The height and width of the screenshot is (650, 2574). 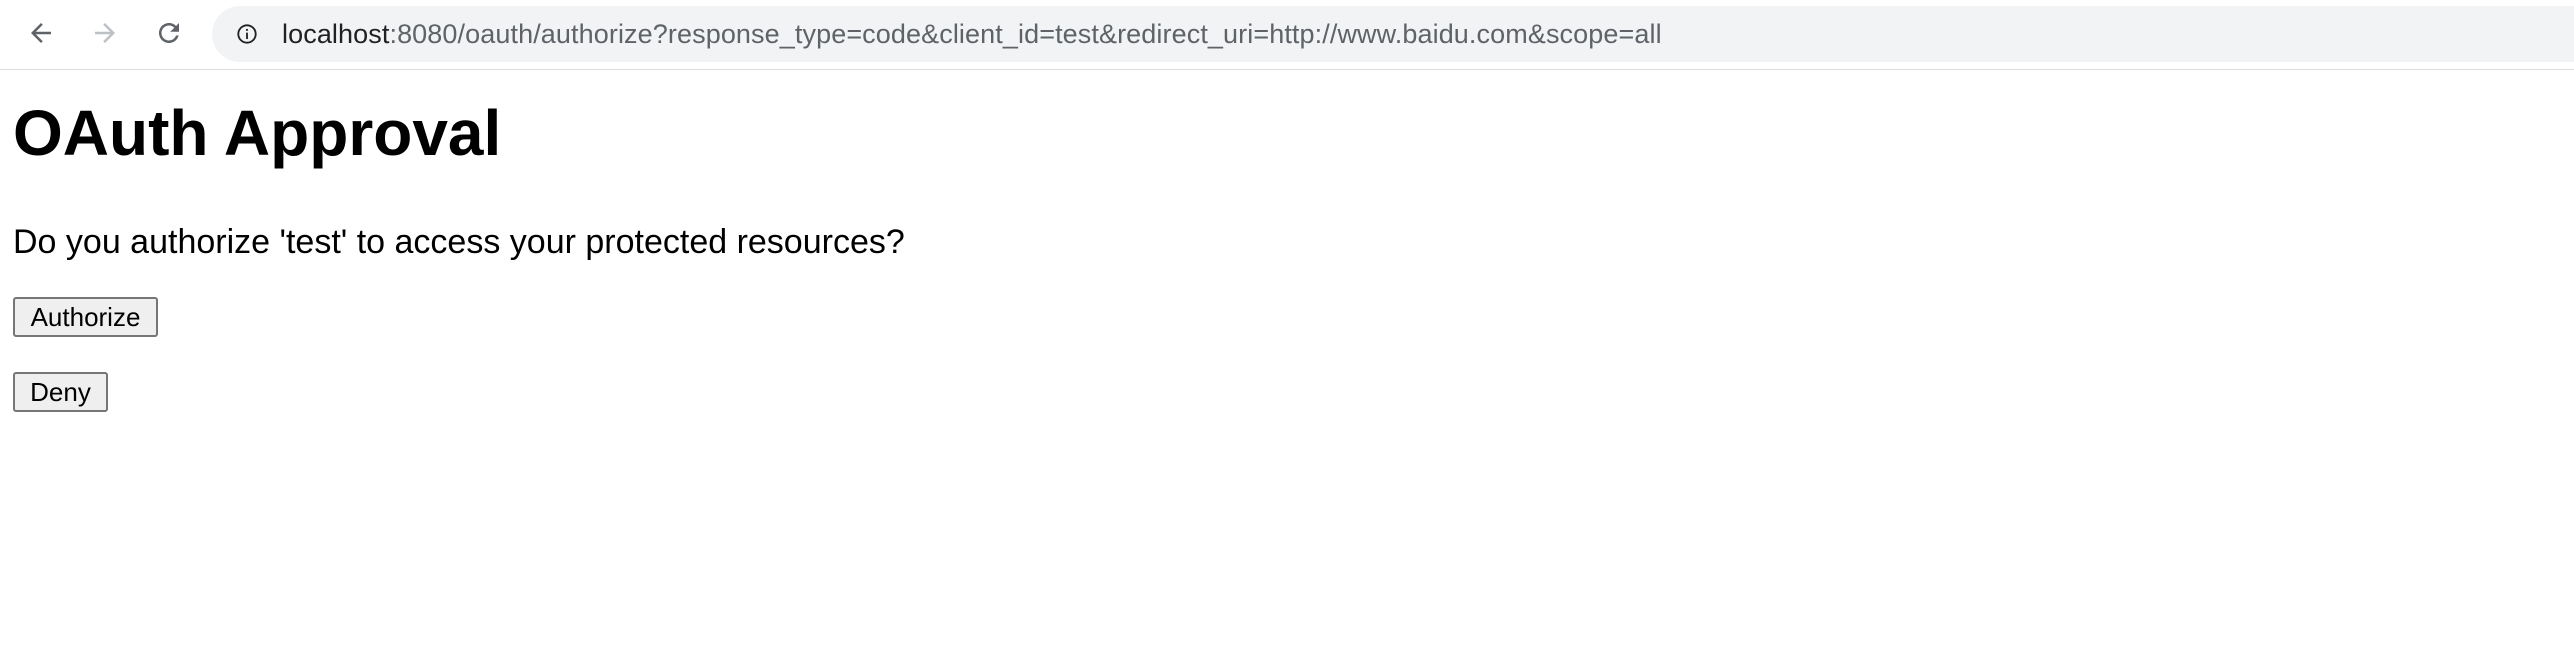 I want to click on reload-icon, so click(x=169, y=33).